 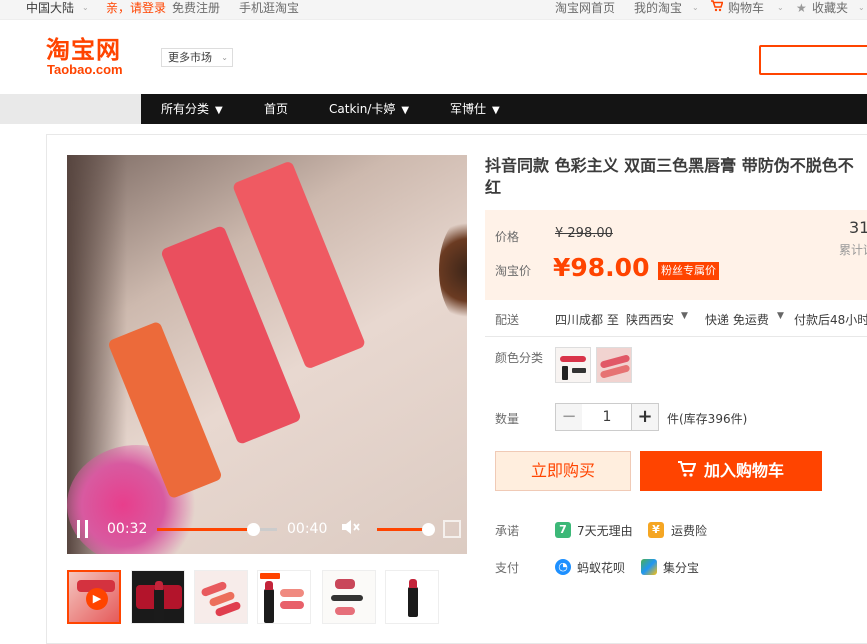 I want to click on ship-time-note: 付款后48小时, so click(x=830, y=320).